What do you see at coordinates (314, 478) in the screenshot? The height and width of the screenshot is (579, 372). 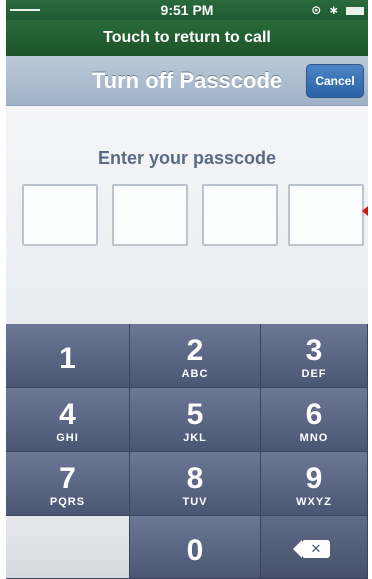 I see `key-digit: 9` at bounding box center [314, 478].